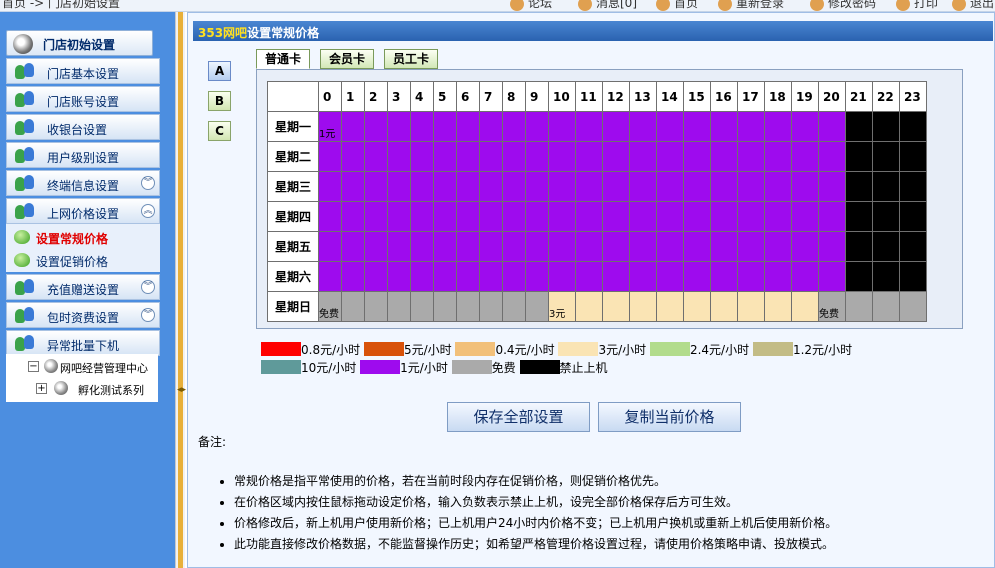 This screenshot has width=995, height=568. Describe the element at coordinates (87, 237) in the screenshot. I see `sidebar-subitem-regular-price: 设置常规价格` at that location.